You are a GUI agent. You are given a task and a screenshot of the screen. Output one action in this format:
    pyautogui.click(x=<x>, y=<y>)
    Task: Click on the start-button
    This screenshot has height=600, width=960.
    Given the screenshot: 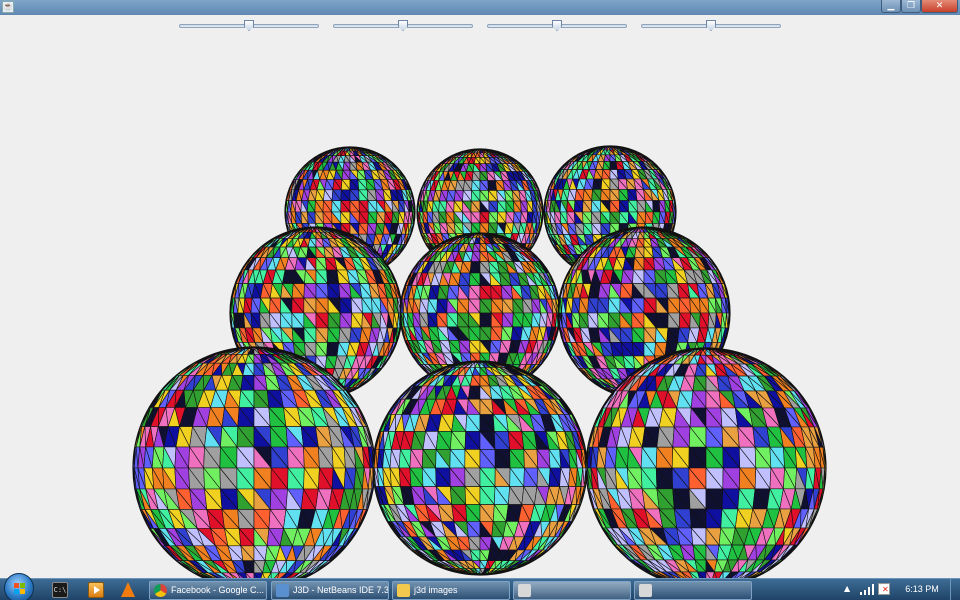 What is the action you would take?
    pyautogui.click(x=19, y=586)
    